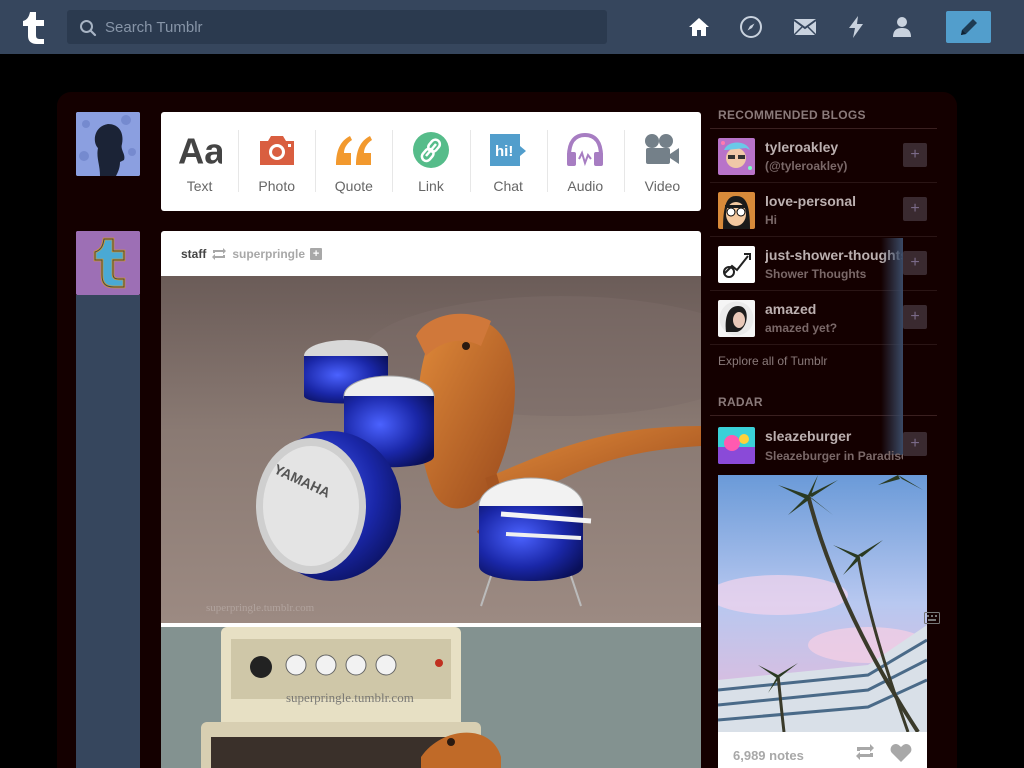 The image size is (1024, 768). I want to click on post-author-avatar, so click(108, 263).